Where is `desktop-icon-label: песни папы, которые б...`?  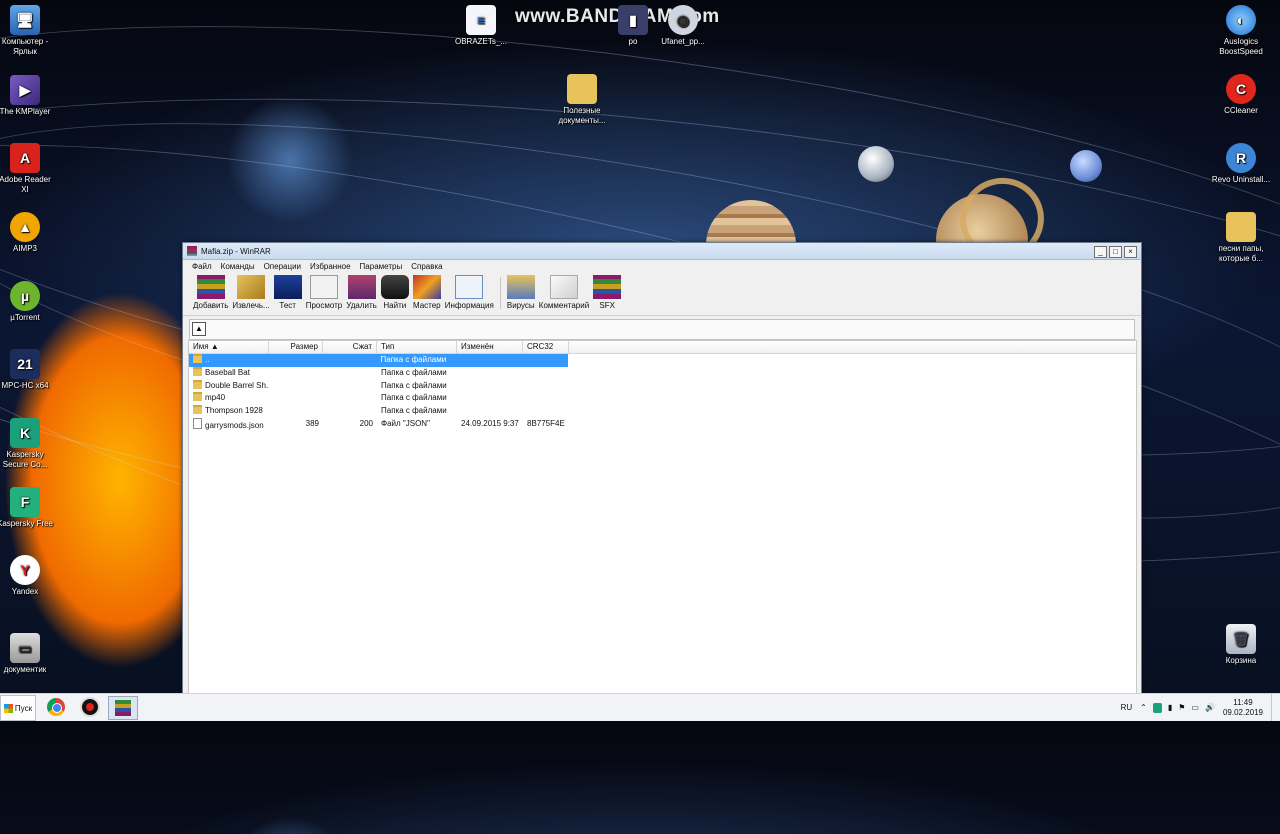
desktop-icon-label: песни папы, которые б... is located at coordinates (1241, 253).